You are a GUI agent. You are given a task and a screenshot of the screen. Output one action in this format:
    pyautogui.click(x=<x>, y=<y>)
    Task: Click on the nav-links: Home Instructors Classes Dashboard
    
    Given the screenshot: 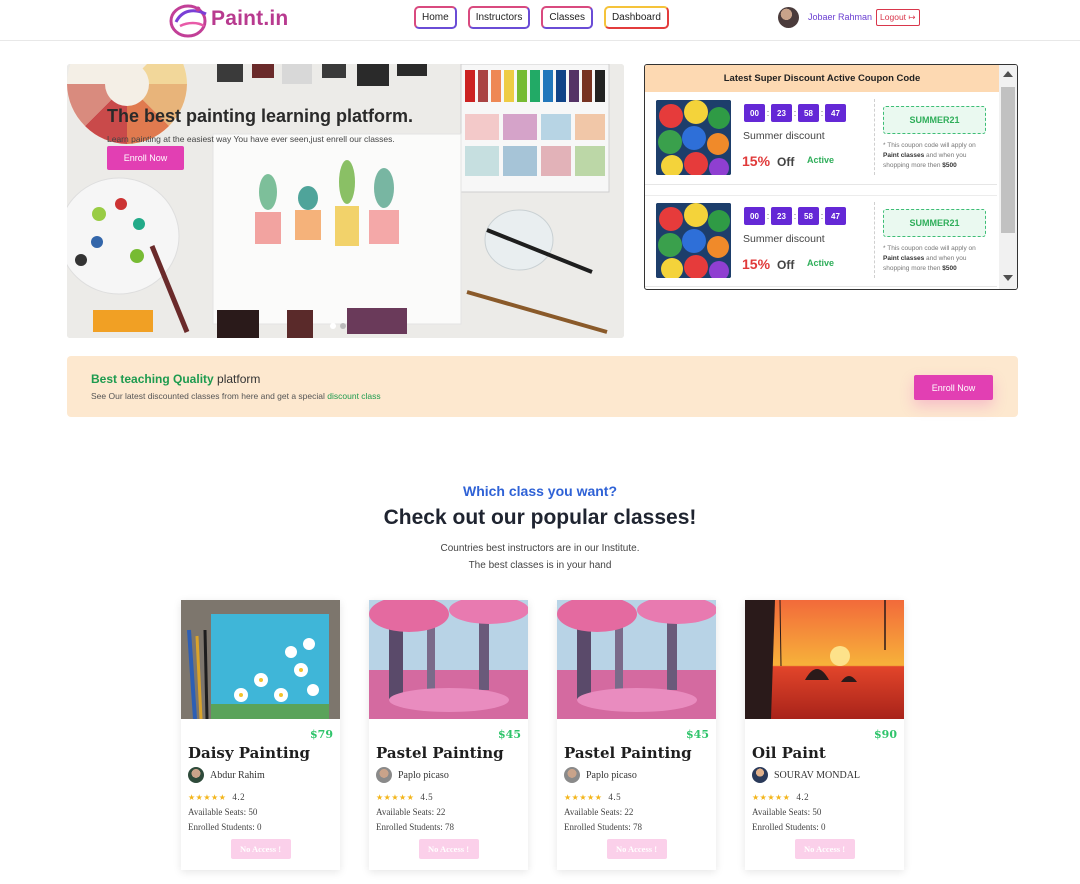 What is the action you would take?
    pyautogui.click(x=547, y=17)
    